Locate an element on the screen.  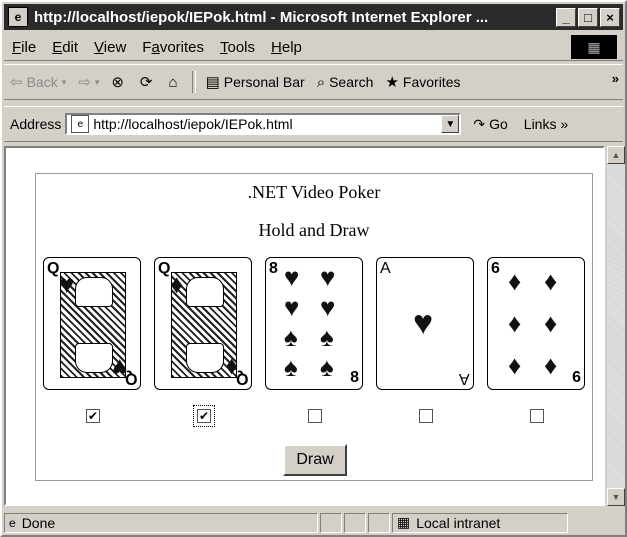
back-label: Back is located at coordinates (42, 82).